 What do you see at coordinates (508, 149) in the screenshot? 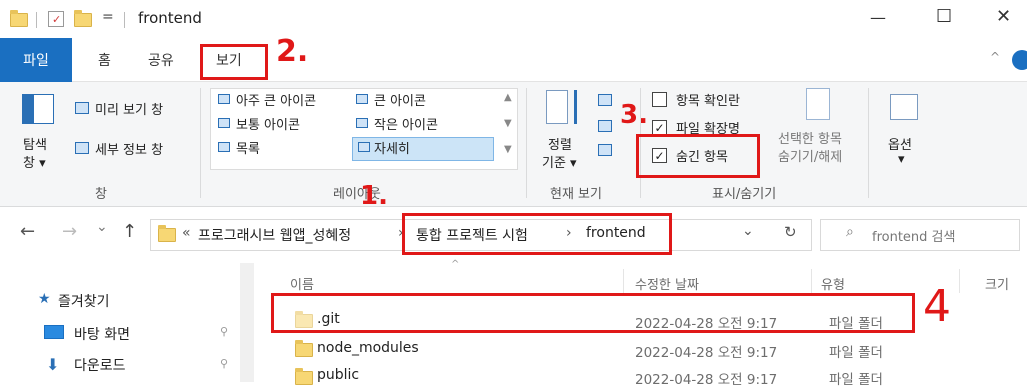
I see `gallery-expand-icon: ▼` at bounding box center [508, 149].